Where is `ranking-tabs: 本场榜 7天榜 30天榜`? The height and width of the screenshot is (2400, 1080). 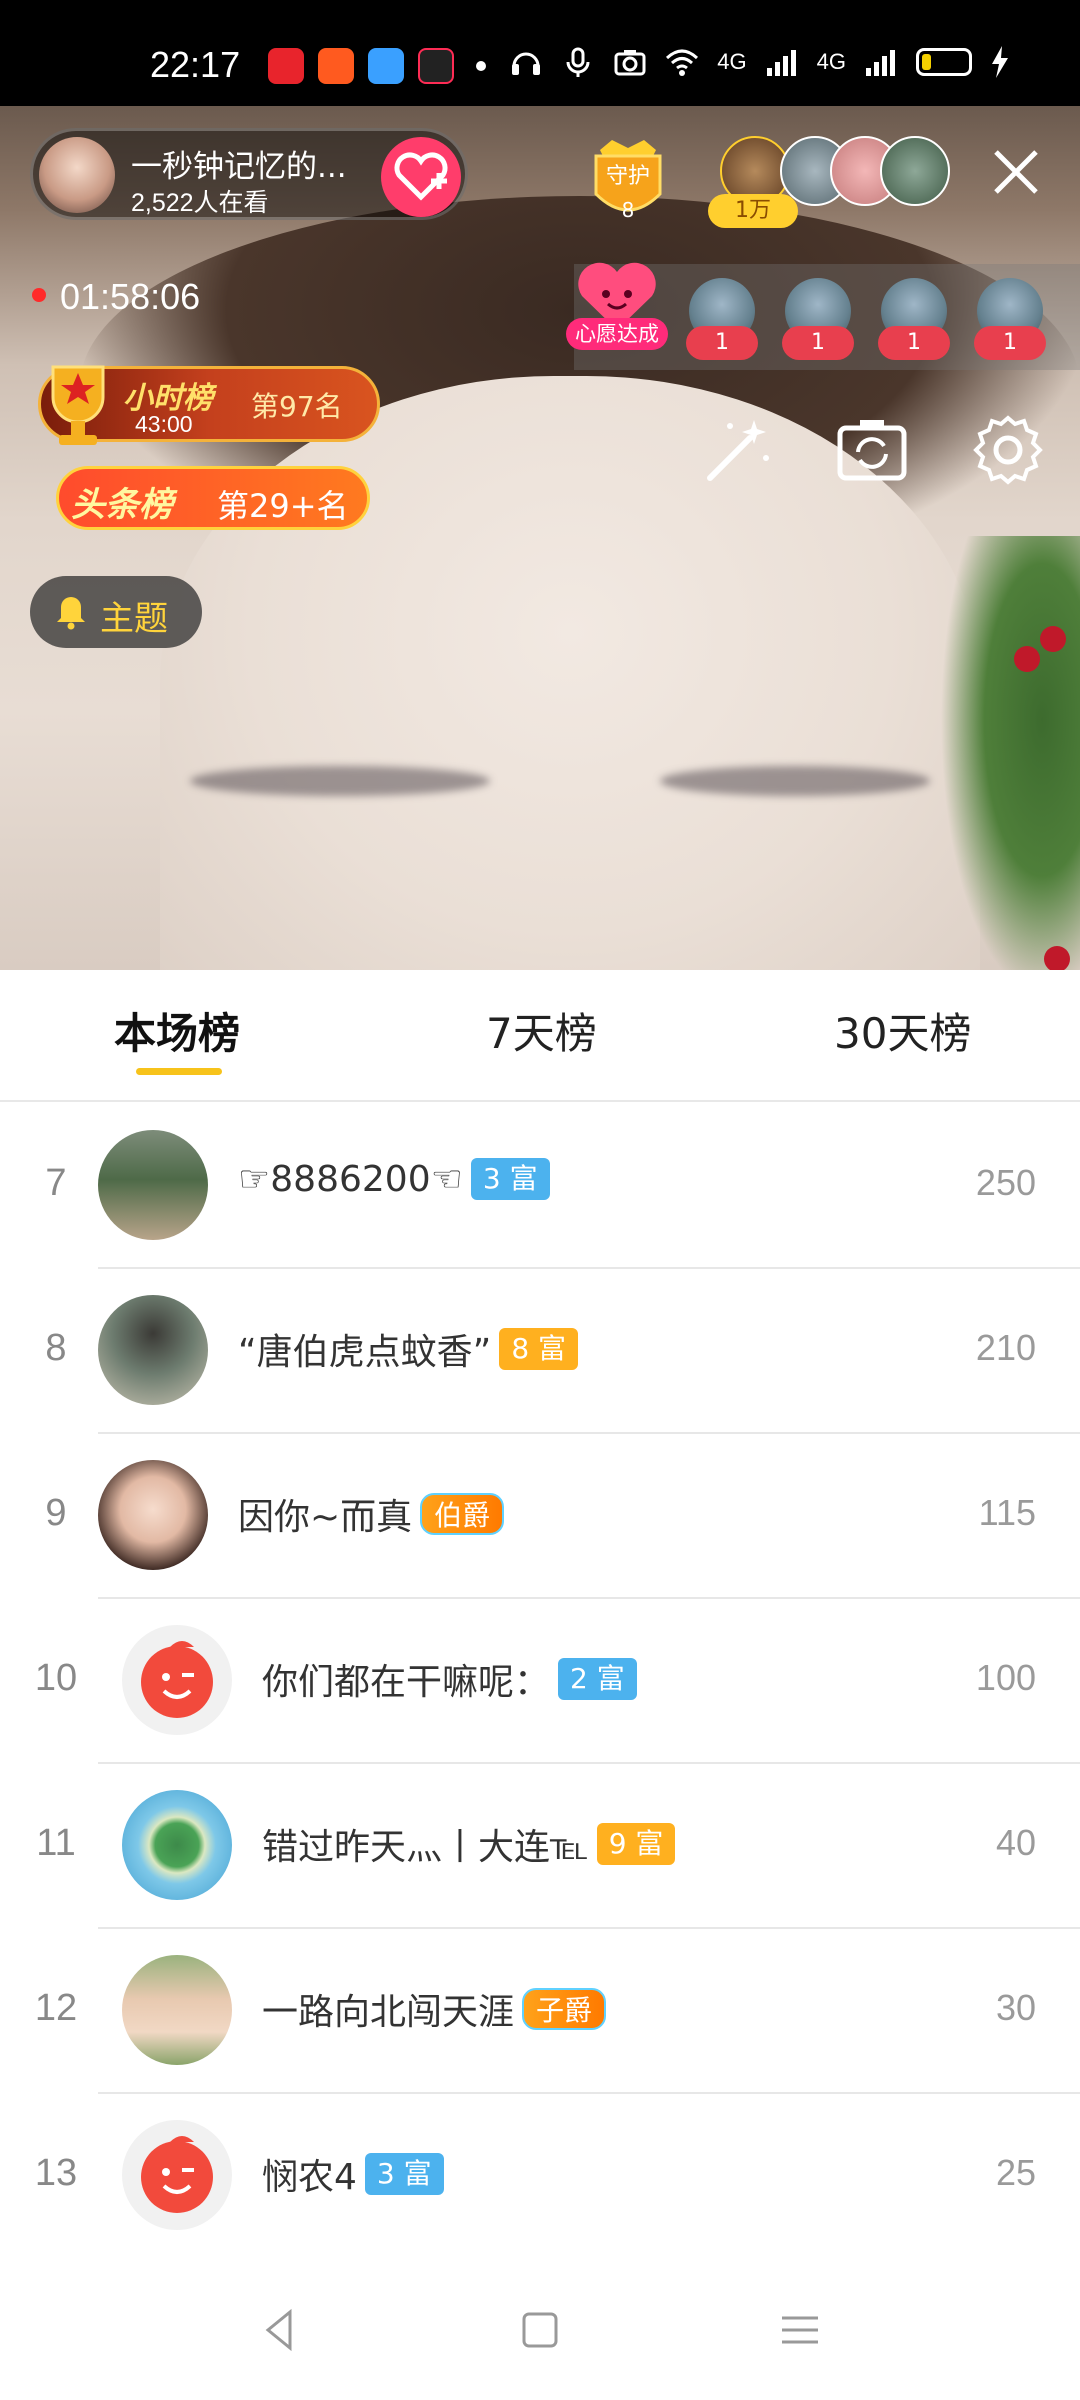 ranking-tabs: 本场榜 7天榜 30天榜 is located at coordinates (540, 1036).